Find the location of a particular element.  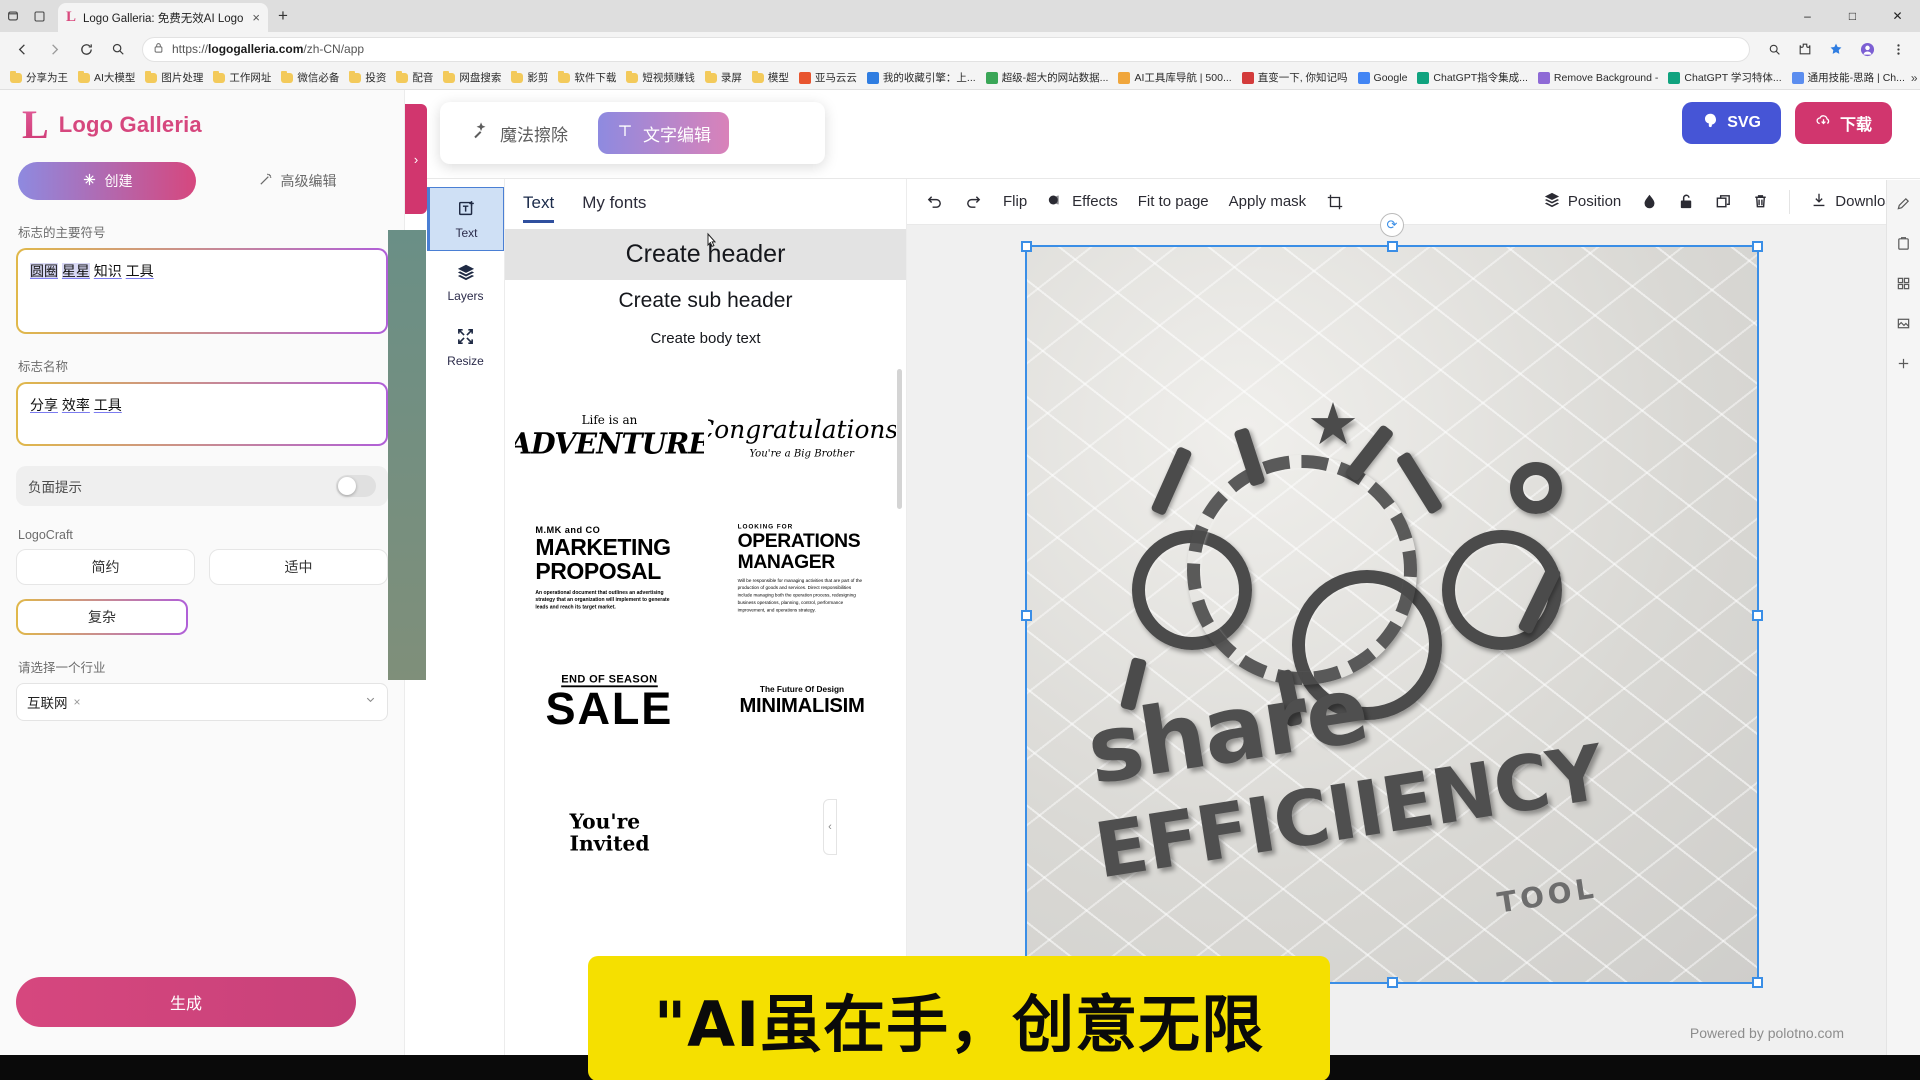

redo-icon is located at coordinates (973, 201).